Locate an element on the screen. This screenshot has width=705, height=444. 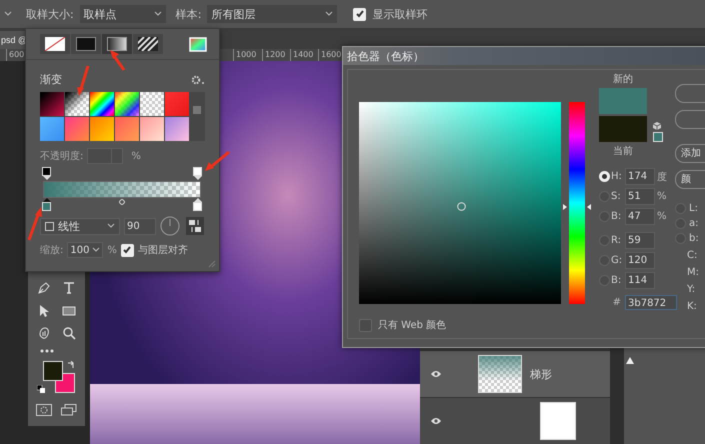
swap-icon is located at coordinates (70, 365).